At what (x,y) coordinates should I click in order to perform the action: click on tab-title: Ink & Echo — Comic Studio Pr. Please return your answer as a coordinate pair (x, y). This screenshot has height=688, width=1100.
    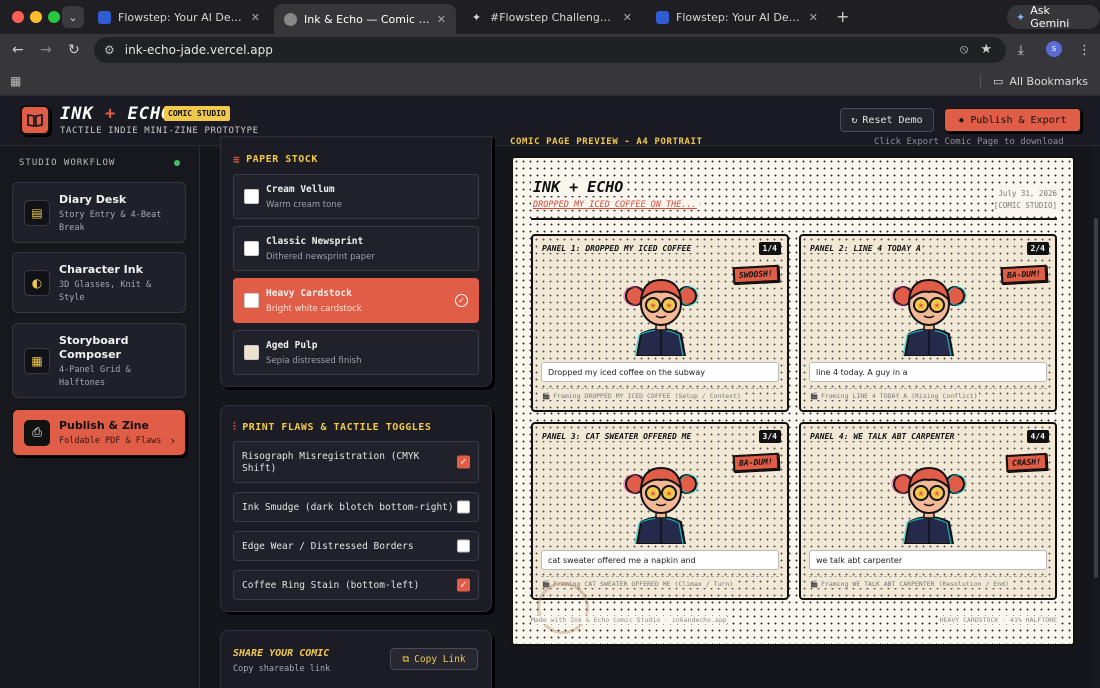
    Looking at the image, I should click on (367, 19).